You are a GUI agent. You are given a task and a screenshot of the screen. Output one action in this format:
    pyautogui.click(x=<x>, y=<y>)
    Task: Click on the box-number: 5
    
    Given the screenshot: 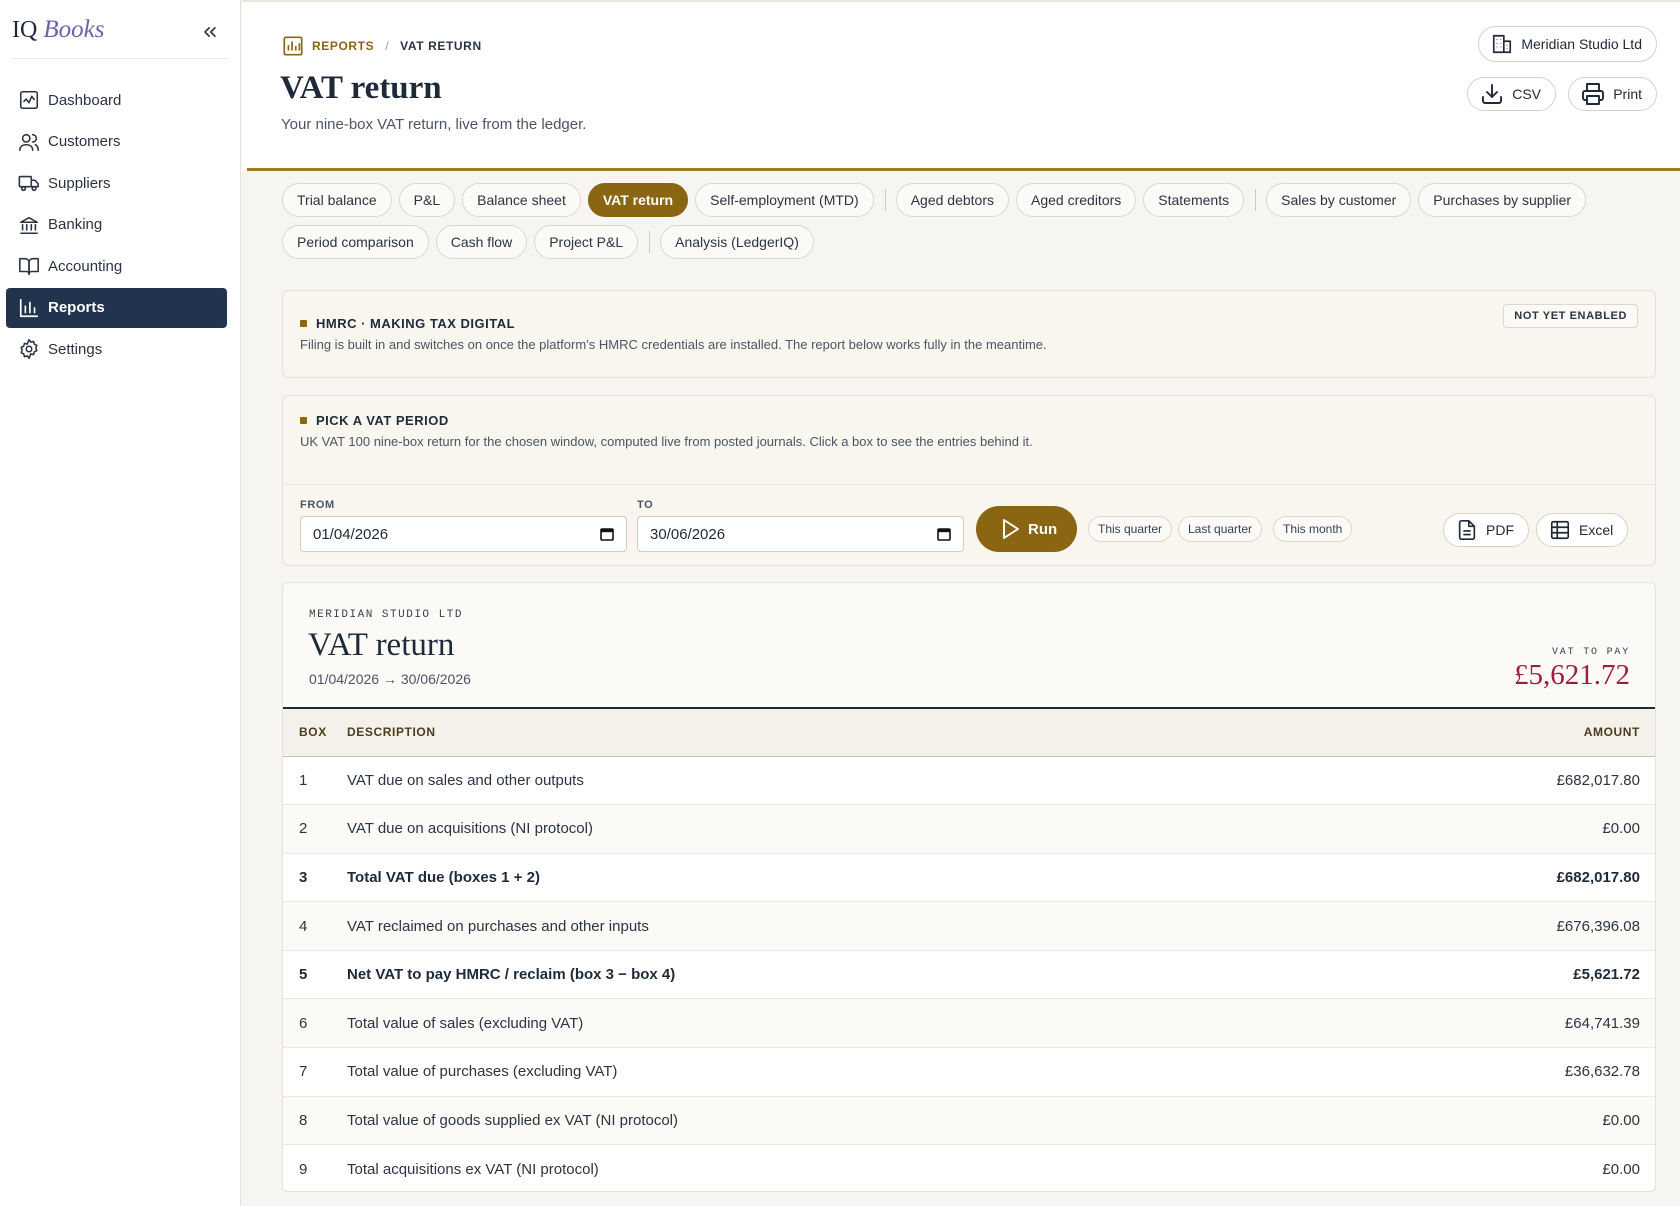 What is the action you would take?
    pyautogui.click(x=315, y=975)
    